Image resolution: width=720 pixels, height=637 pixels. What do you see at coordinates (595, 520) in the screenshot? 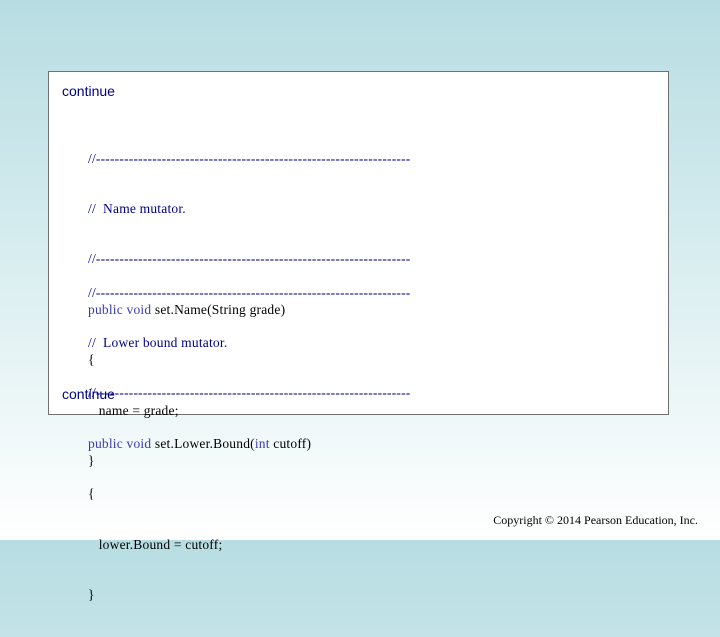
I see `copyright-footer: Copyright © 2014 Pearson Education, Inc.` at bounding box center [595, 520].